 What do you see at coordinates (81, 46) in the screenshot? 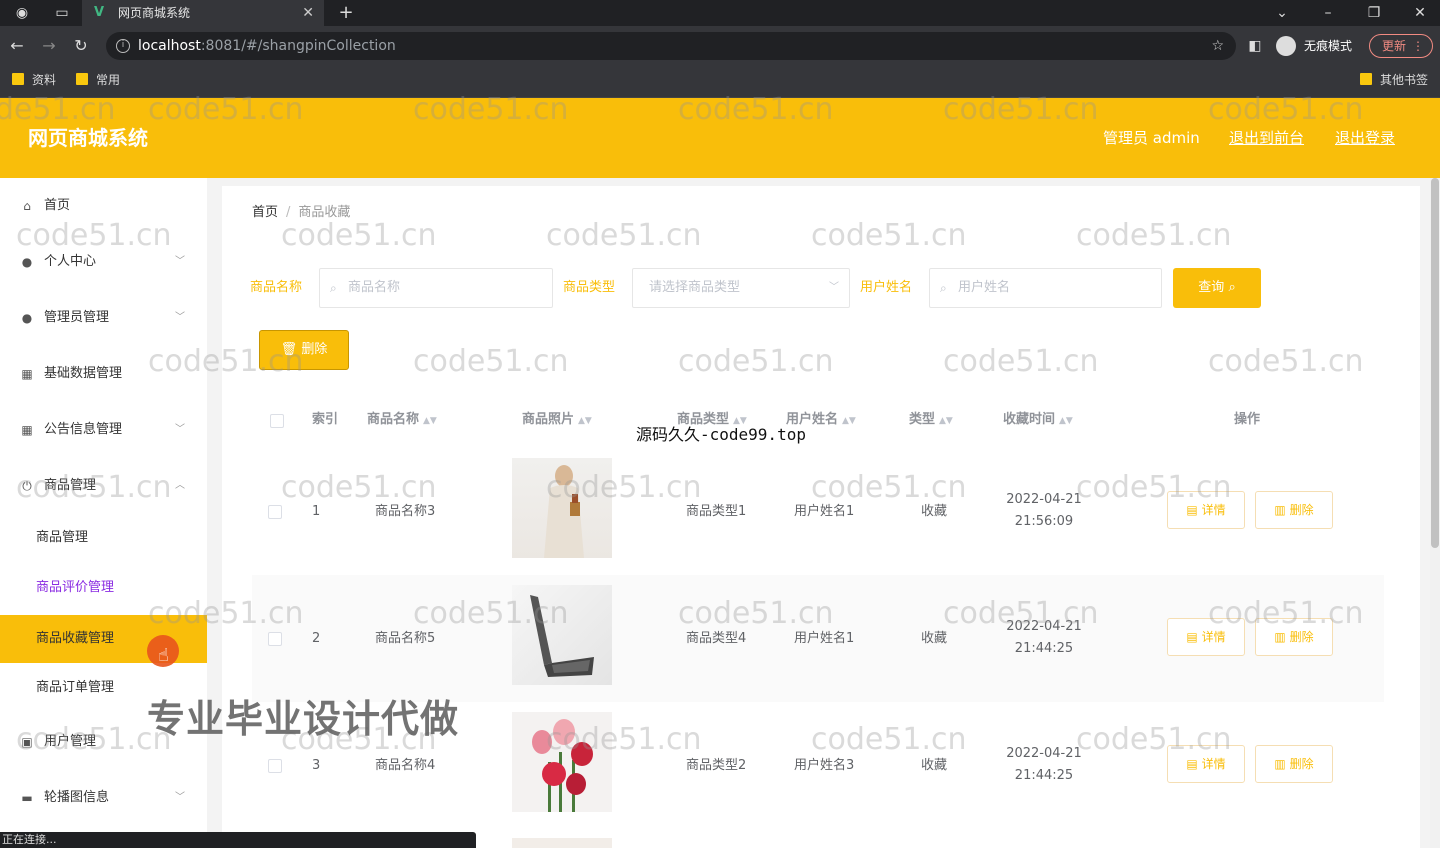
I see `reload-icon: ↻` at bounding box center [81, 46].